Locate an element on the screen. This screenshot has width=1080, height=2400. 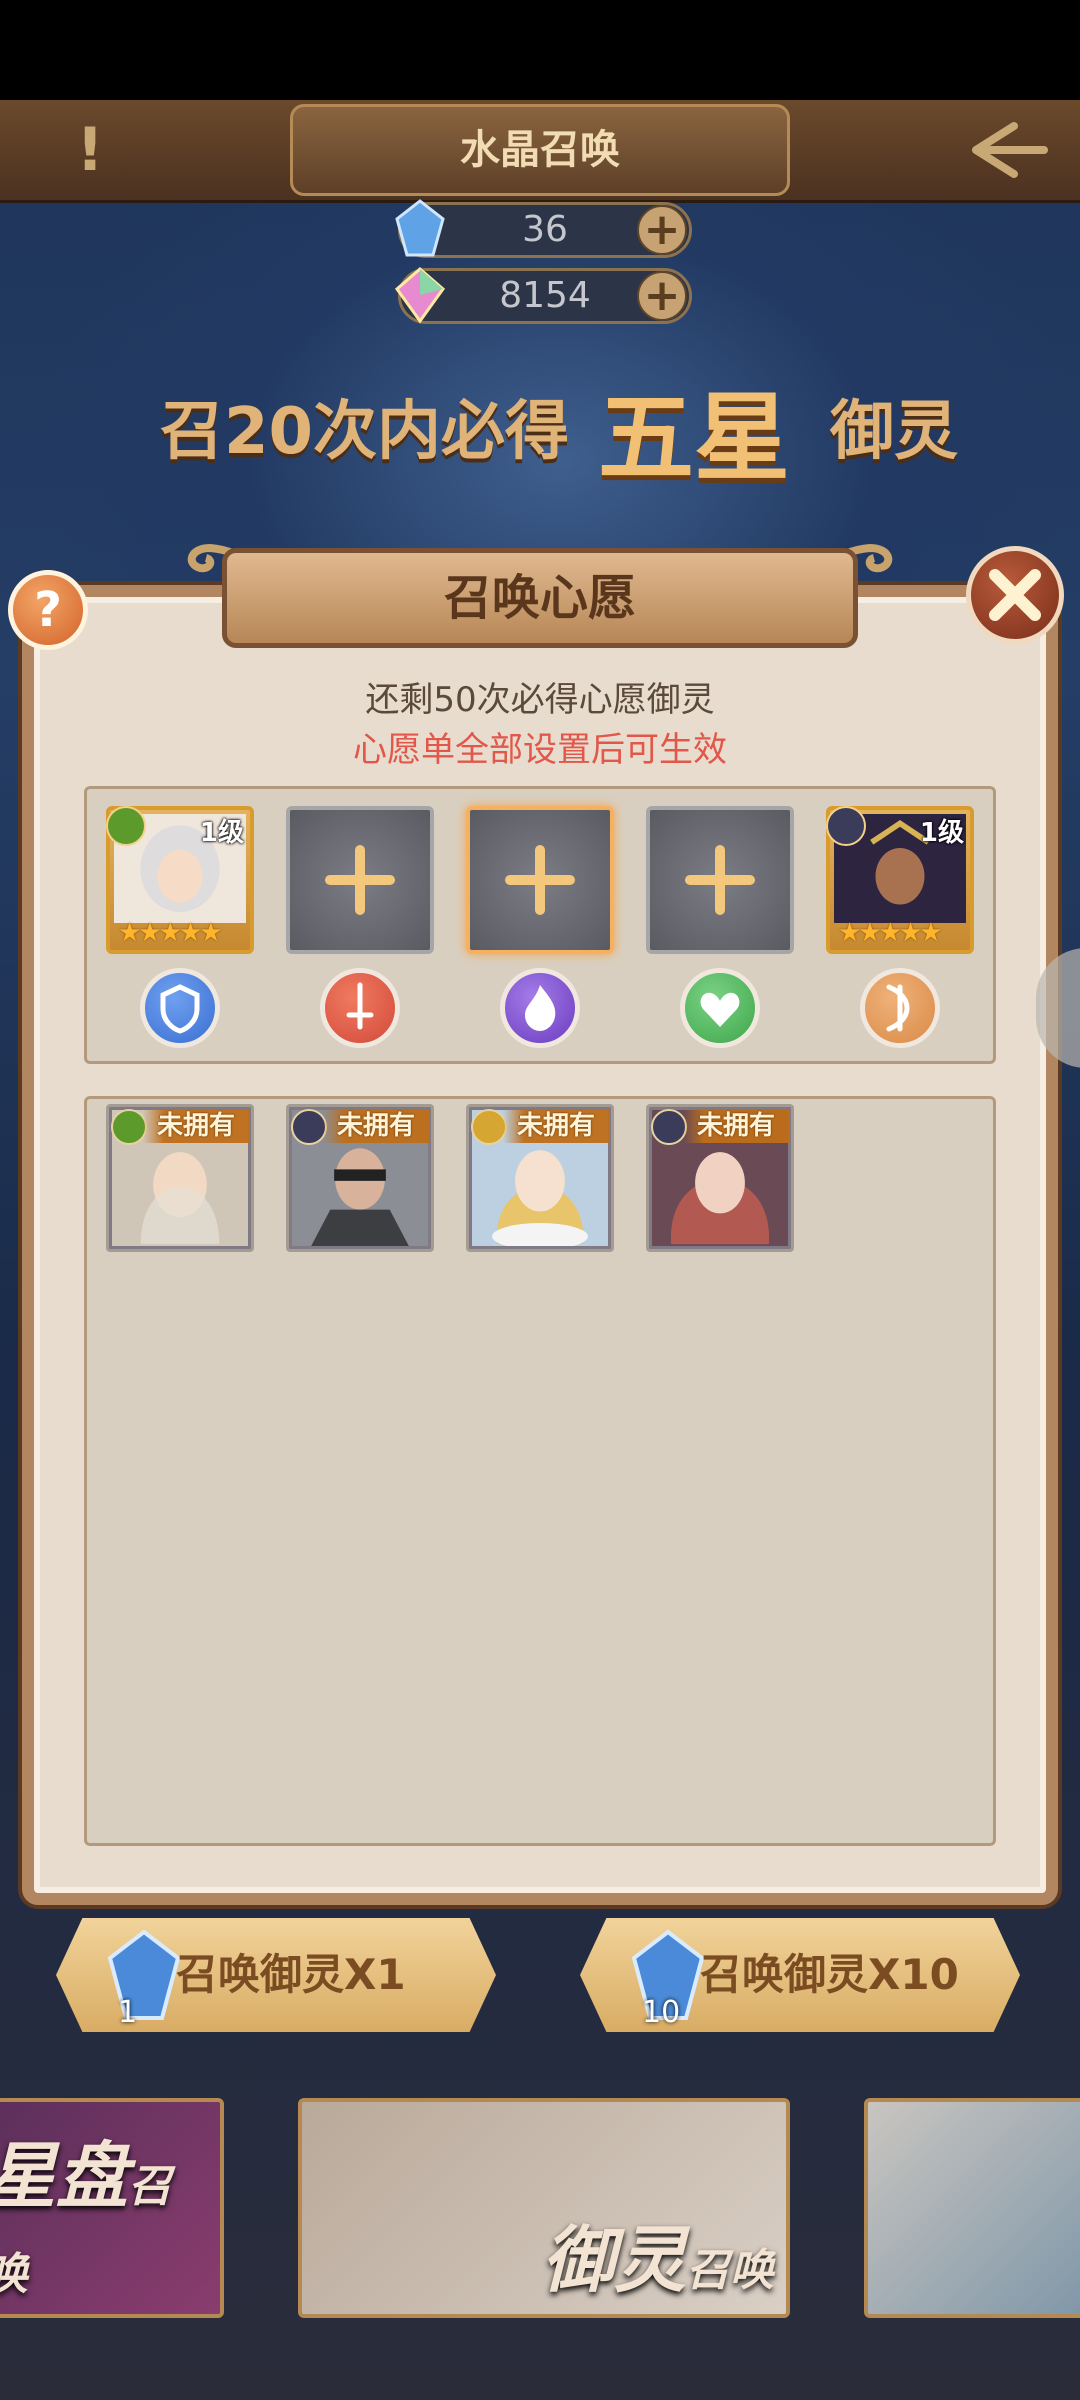
add-crystal-button: + is located at coordinates (662, 230).